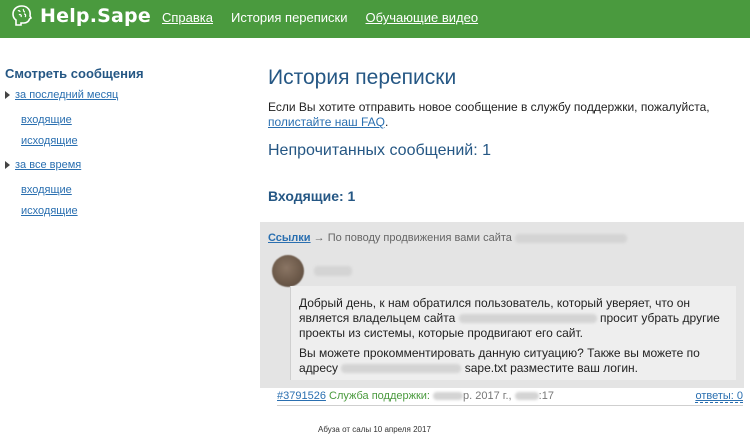 The image size is (750, 436). I want to click on nav-history: История переписки, so click(289, 17).